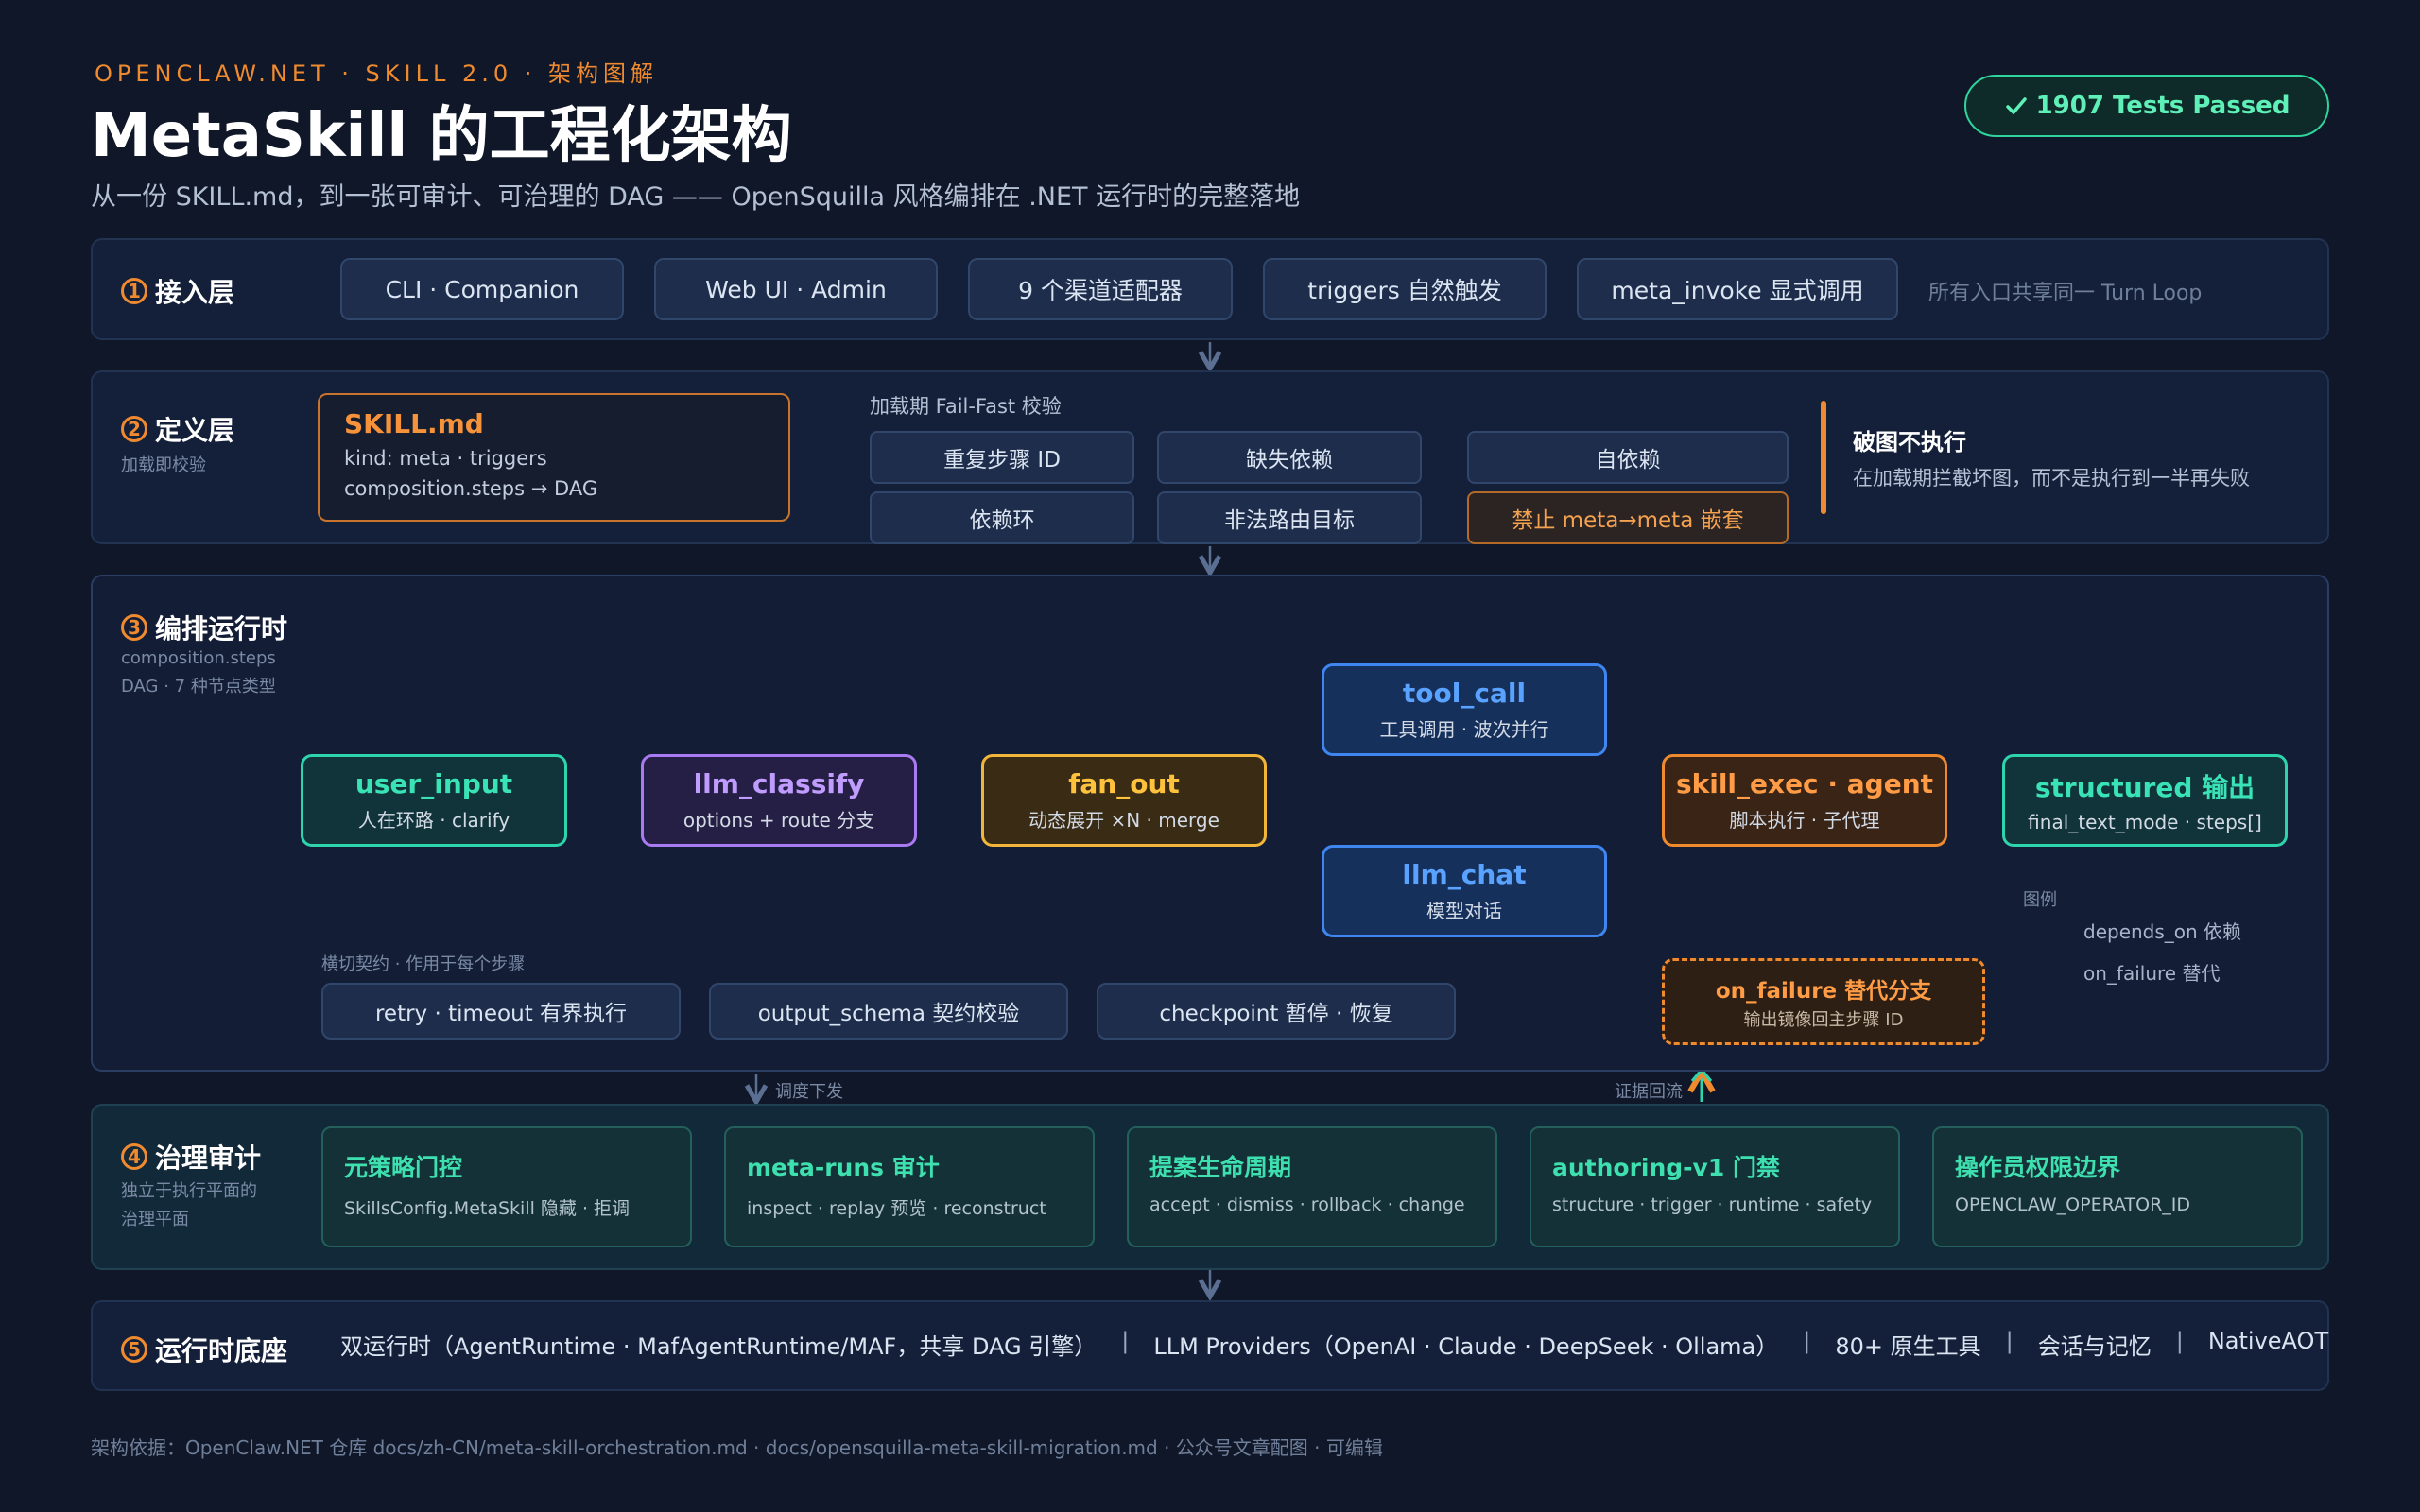 Image resolution: width=2420 pixels, height=1512 pixels. I want to click on gov-card-sub: accept · dismiss · rollback · change, so click(1307, 1204).